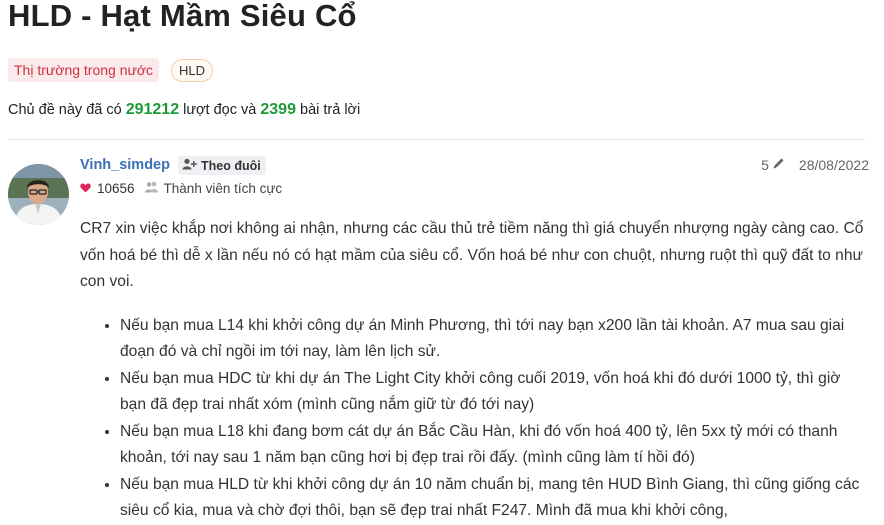 Image resolution: width=884 pixels, height=525 pixels. I want to click on replies-count: 2399, so click(278, 109).